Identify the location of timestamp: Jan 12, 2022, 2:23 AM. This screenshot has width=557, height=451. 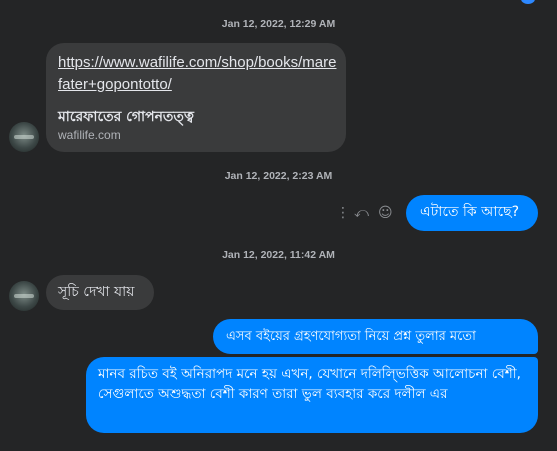
(278, 176).